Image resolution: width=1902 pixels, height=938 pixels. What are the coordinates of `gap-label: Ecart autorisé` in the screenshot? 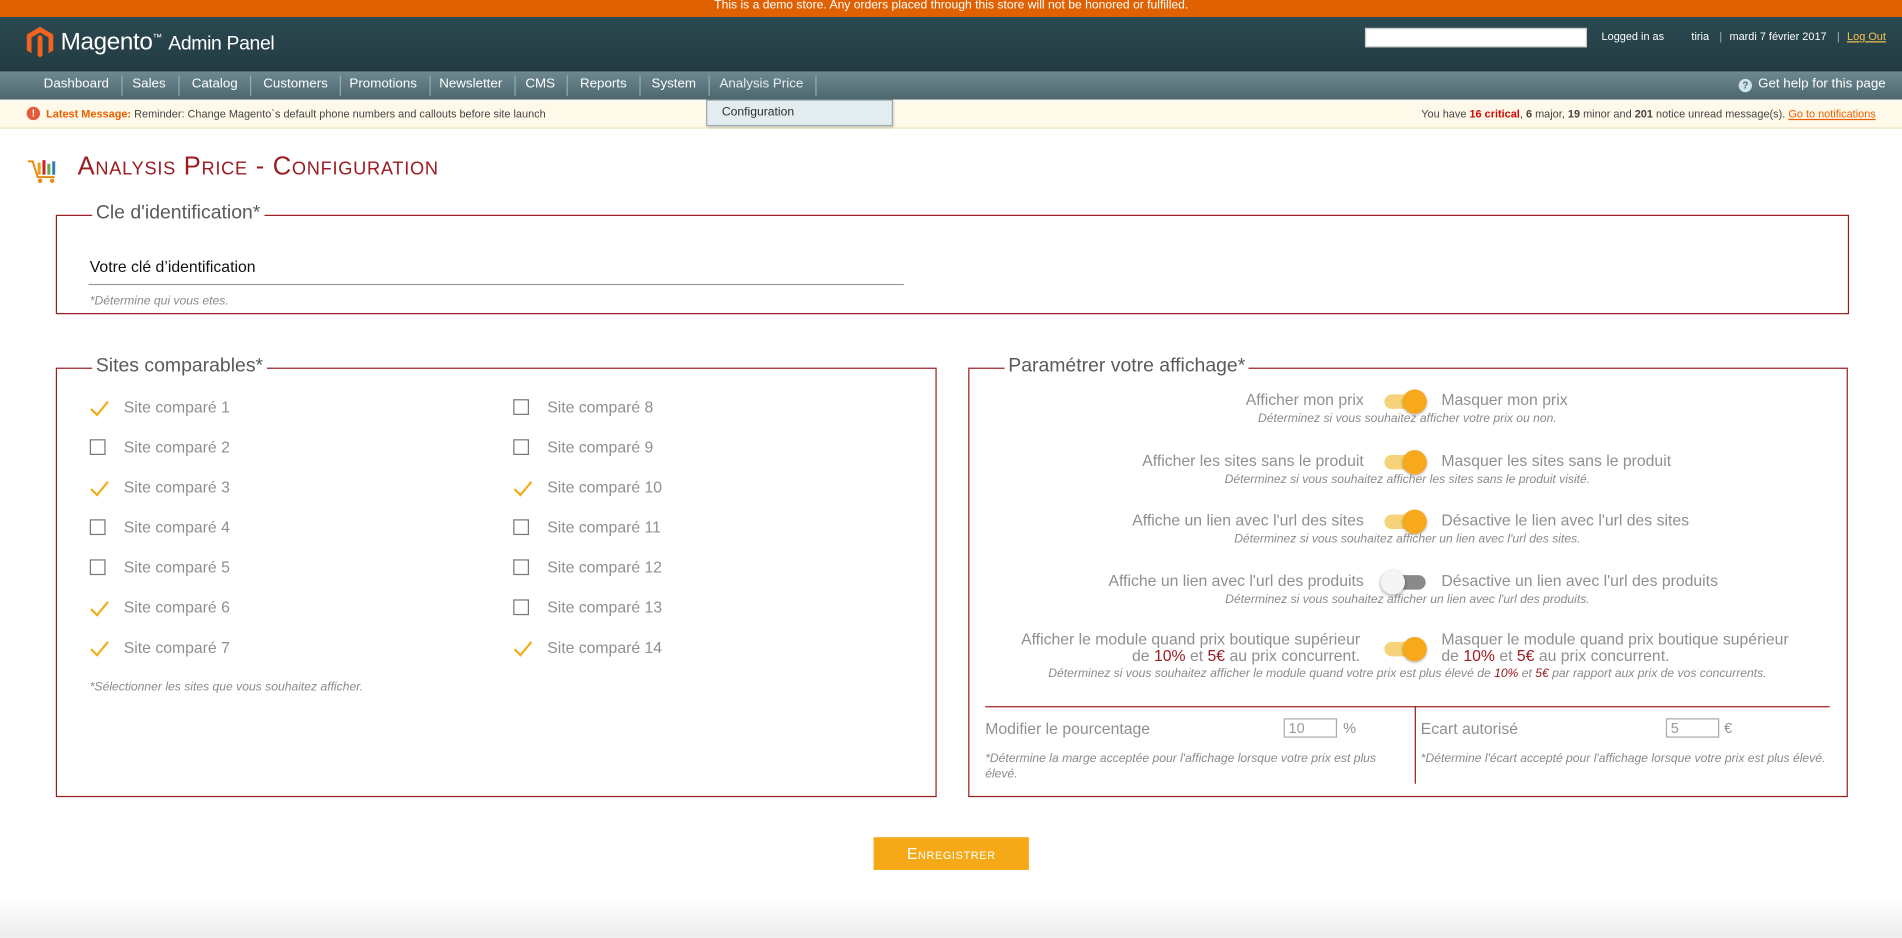 It's located at (1469, 728).